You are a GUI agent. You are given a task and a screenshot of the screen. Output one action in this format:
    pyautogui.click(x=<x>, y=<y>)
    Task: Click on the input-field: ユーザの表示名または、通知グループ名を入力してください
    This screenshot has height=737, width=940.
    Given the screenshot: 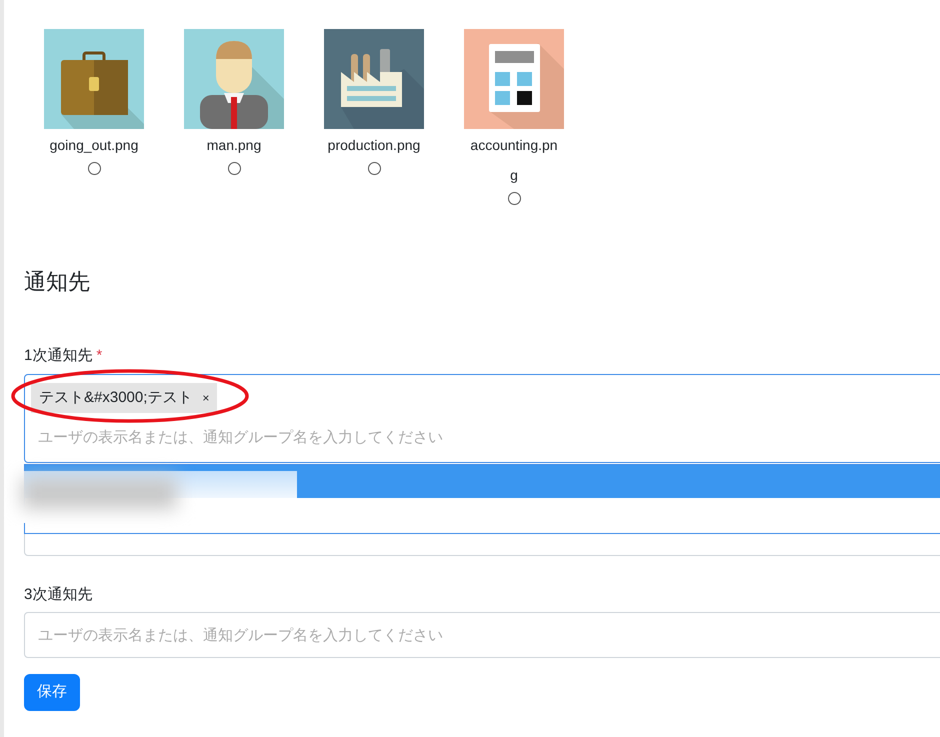 What is the action you would take?
    pyautogui.click(x=482, y=635)
    